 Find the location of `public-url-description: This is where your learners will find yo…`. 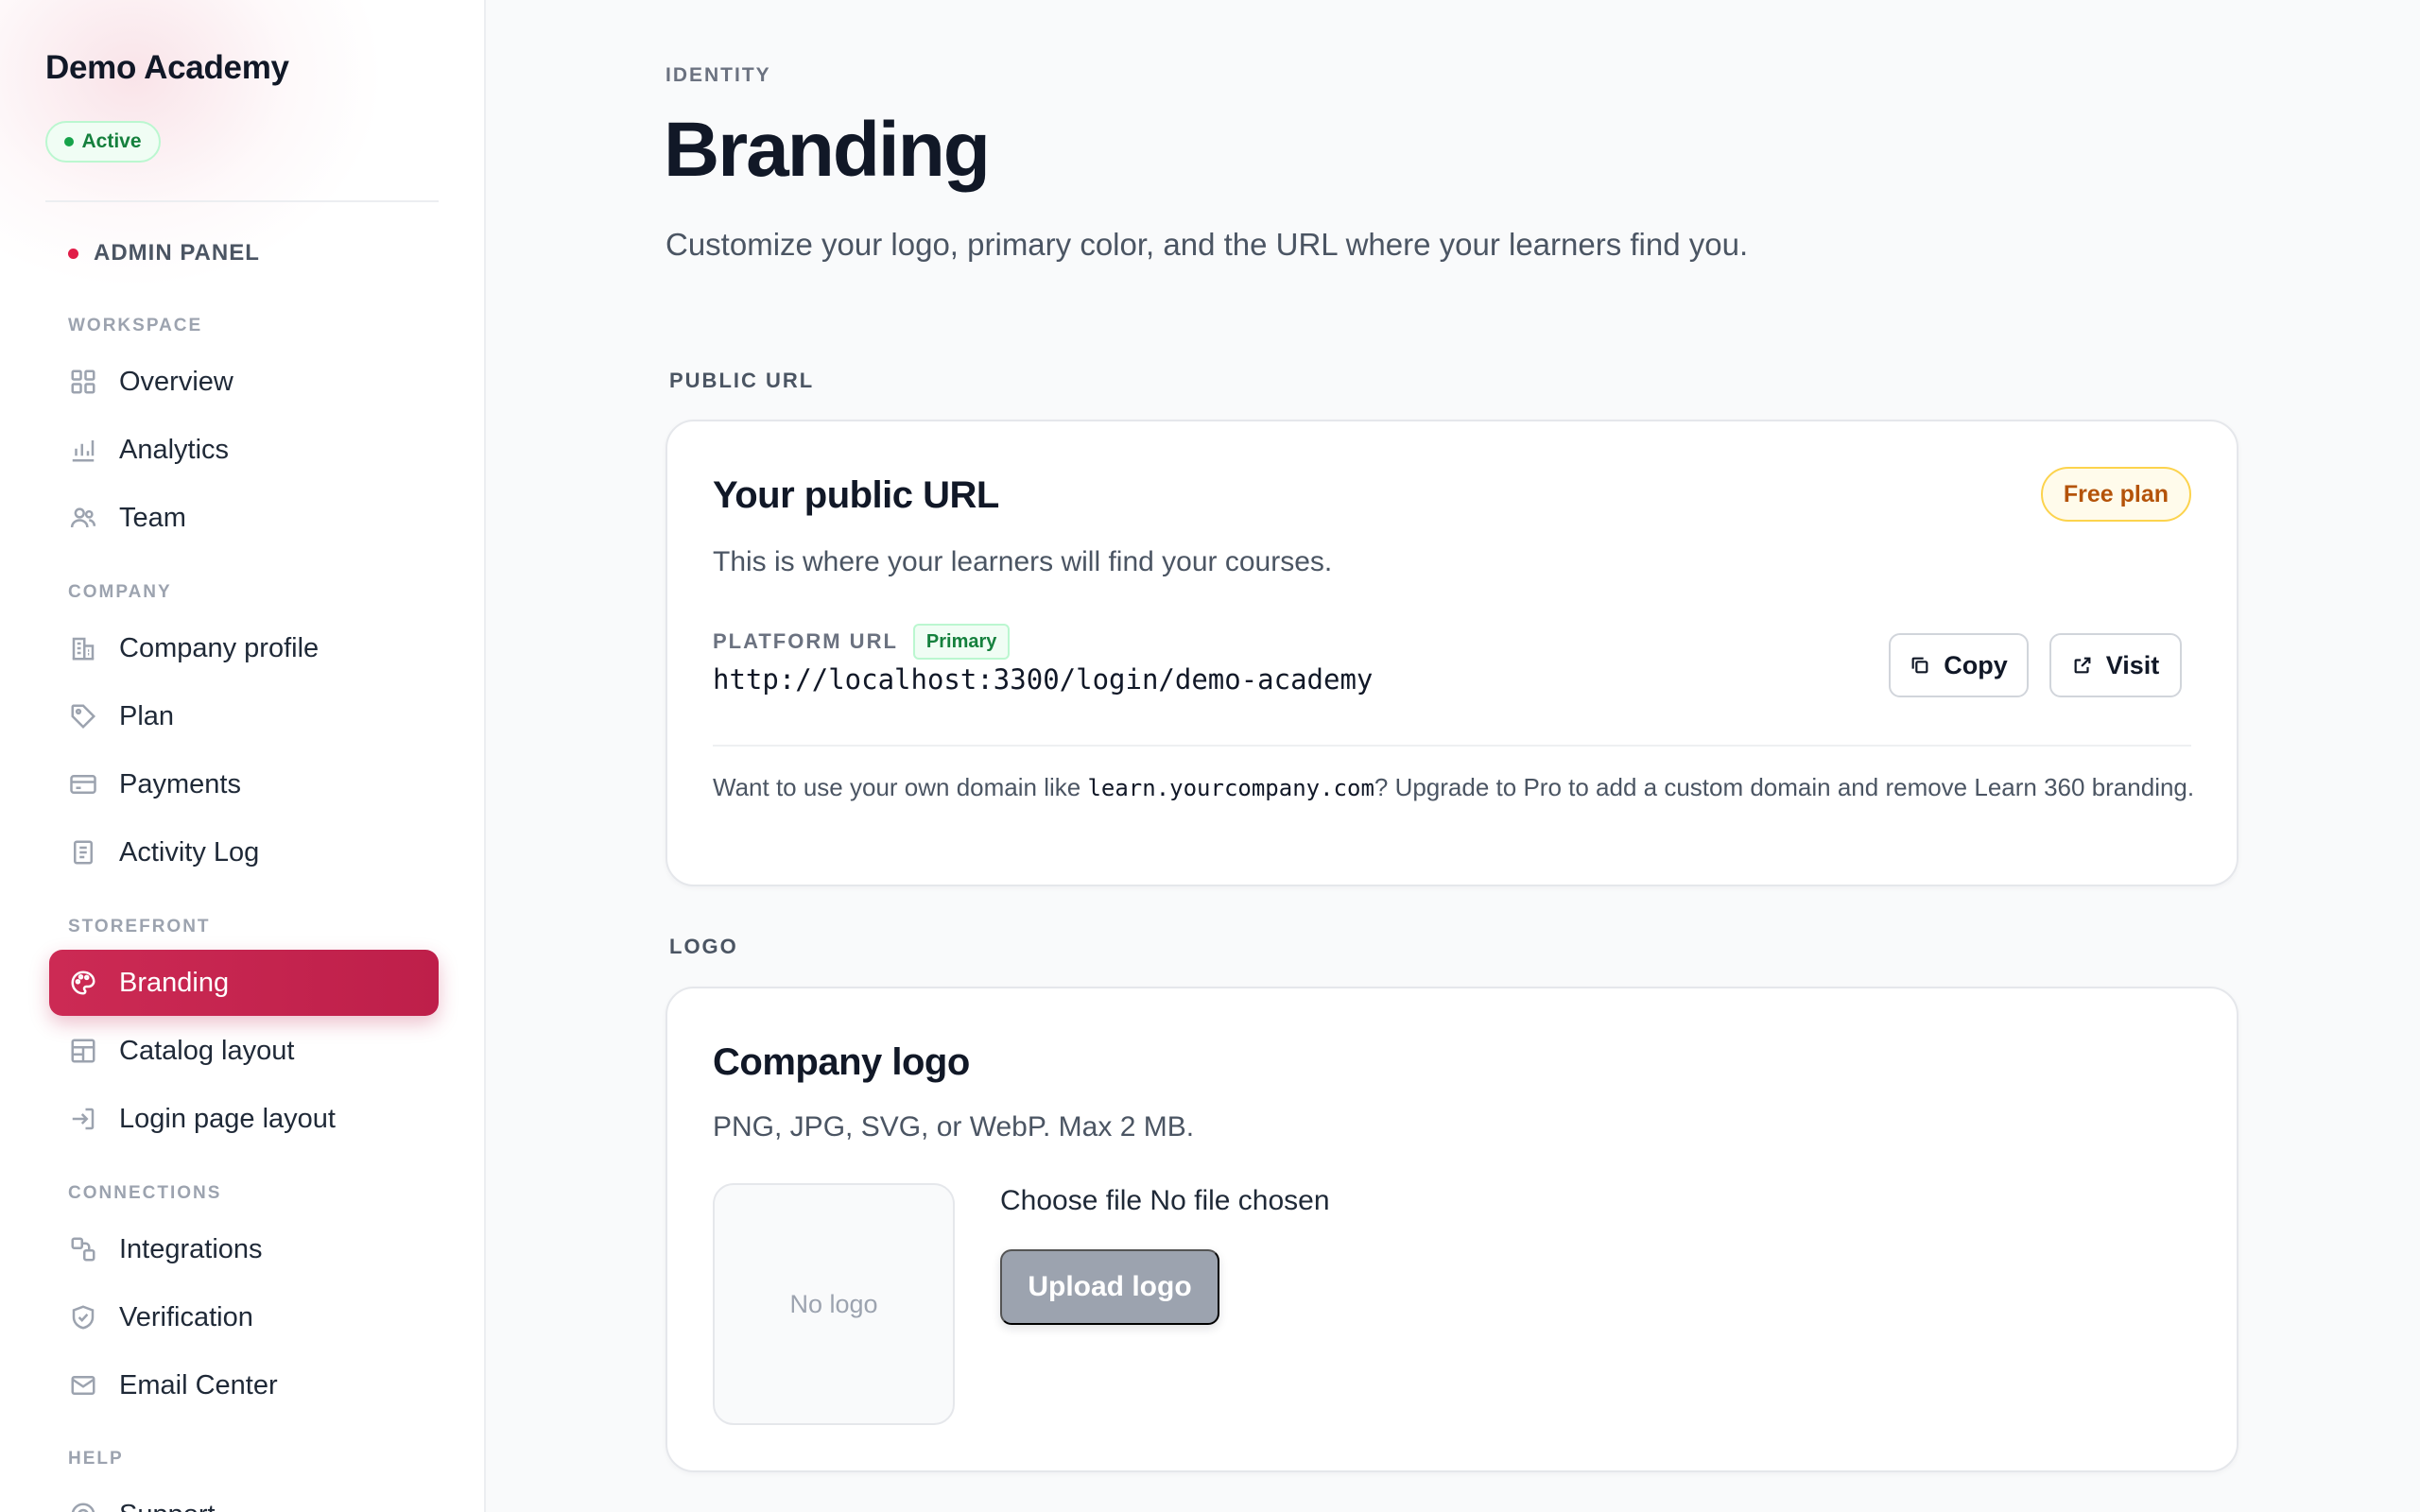

public-url-description: This is where your learners will find yo… is located at coordinates (1023, 561).